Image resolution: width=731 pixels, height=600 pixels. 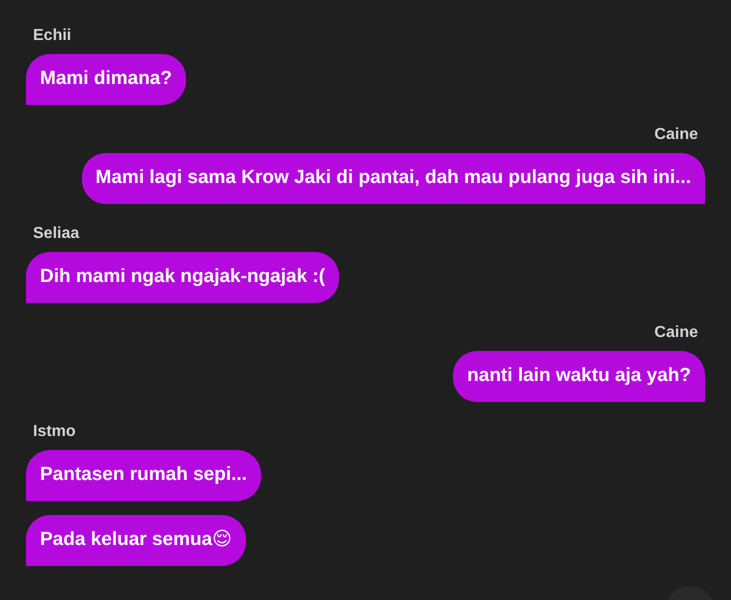 I want to click on message-bubble: Mami dimana?, so click(x=106, y=79).